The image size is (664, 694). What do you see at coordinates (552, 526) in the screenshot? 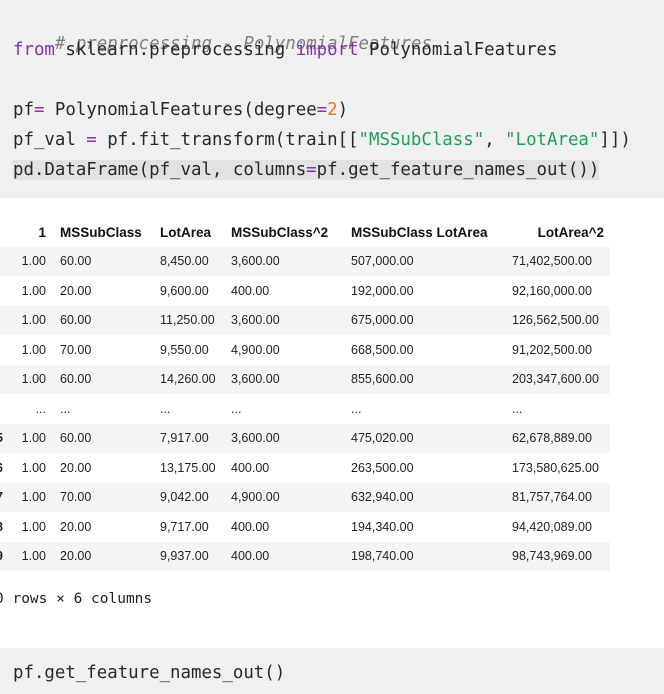
I see `cell-lotarea-sq: 94,420,089.00` at bounding box center [552, 526].